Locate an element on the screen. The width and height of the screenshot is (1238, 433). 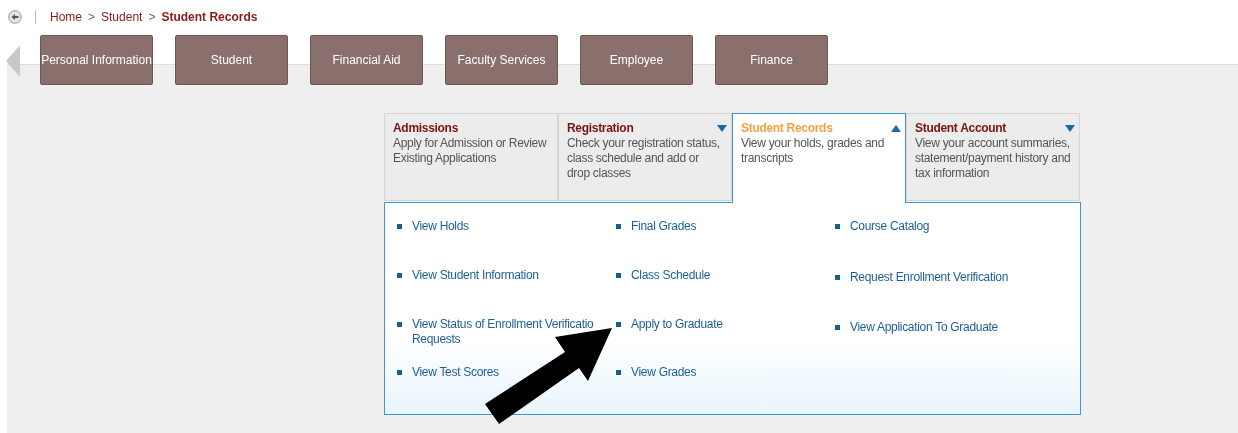
menu-link: Class Schedule is located at coordinates (671, 275).